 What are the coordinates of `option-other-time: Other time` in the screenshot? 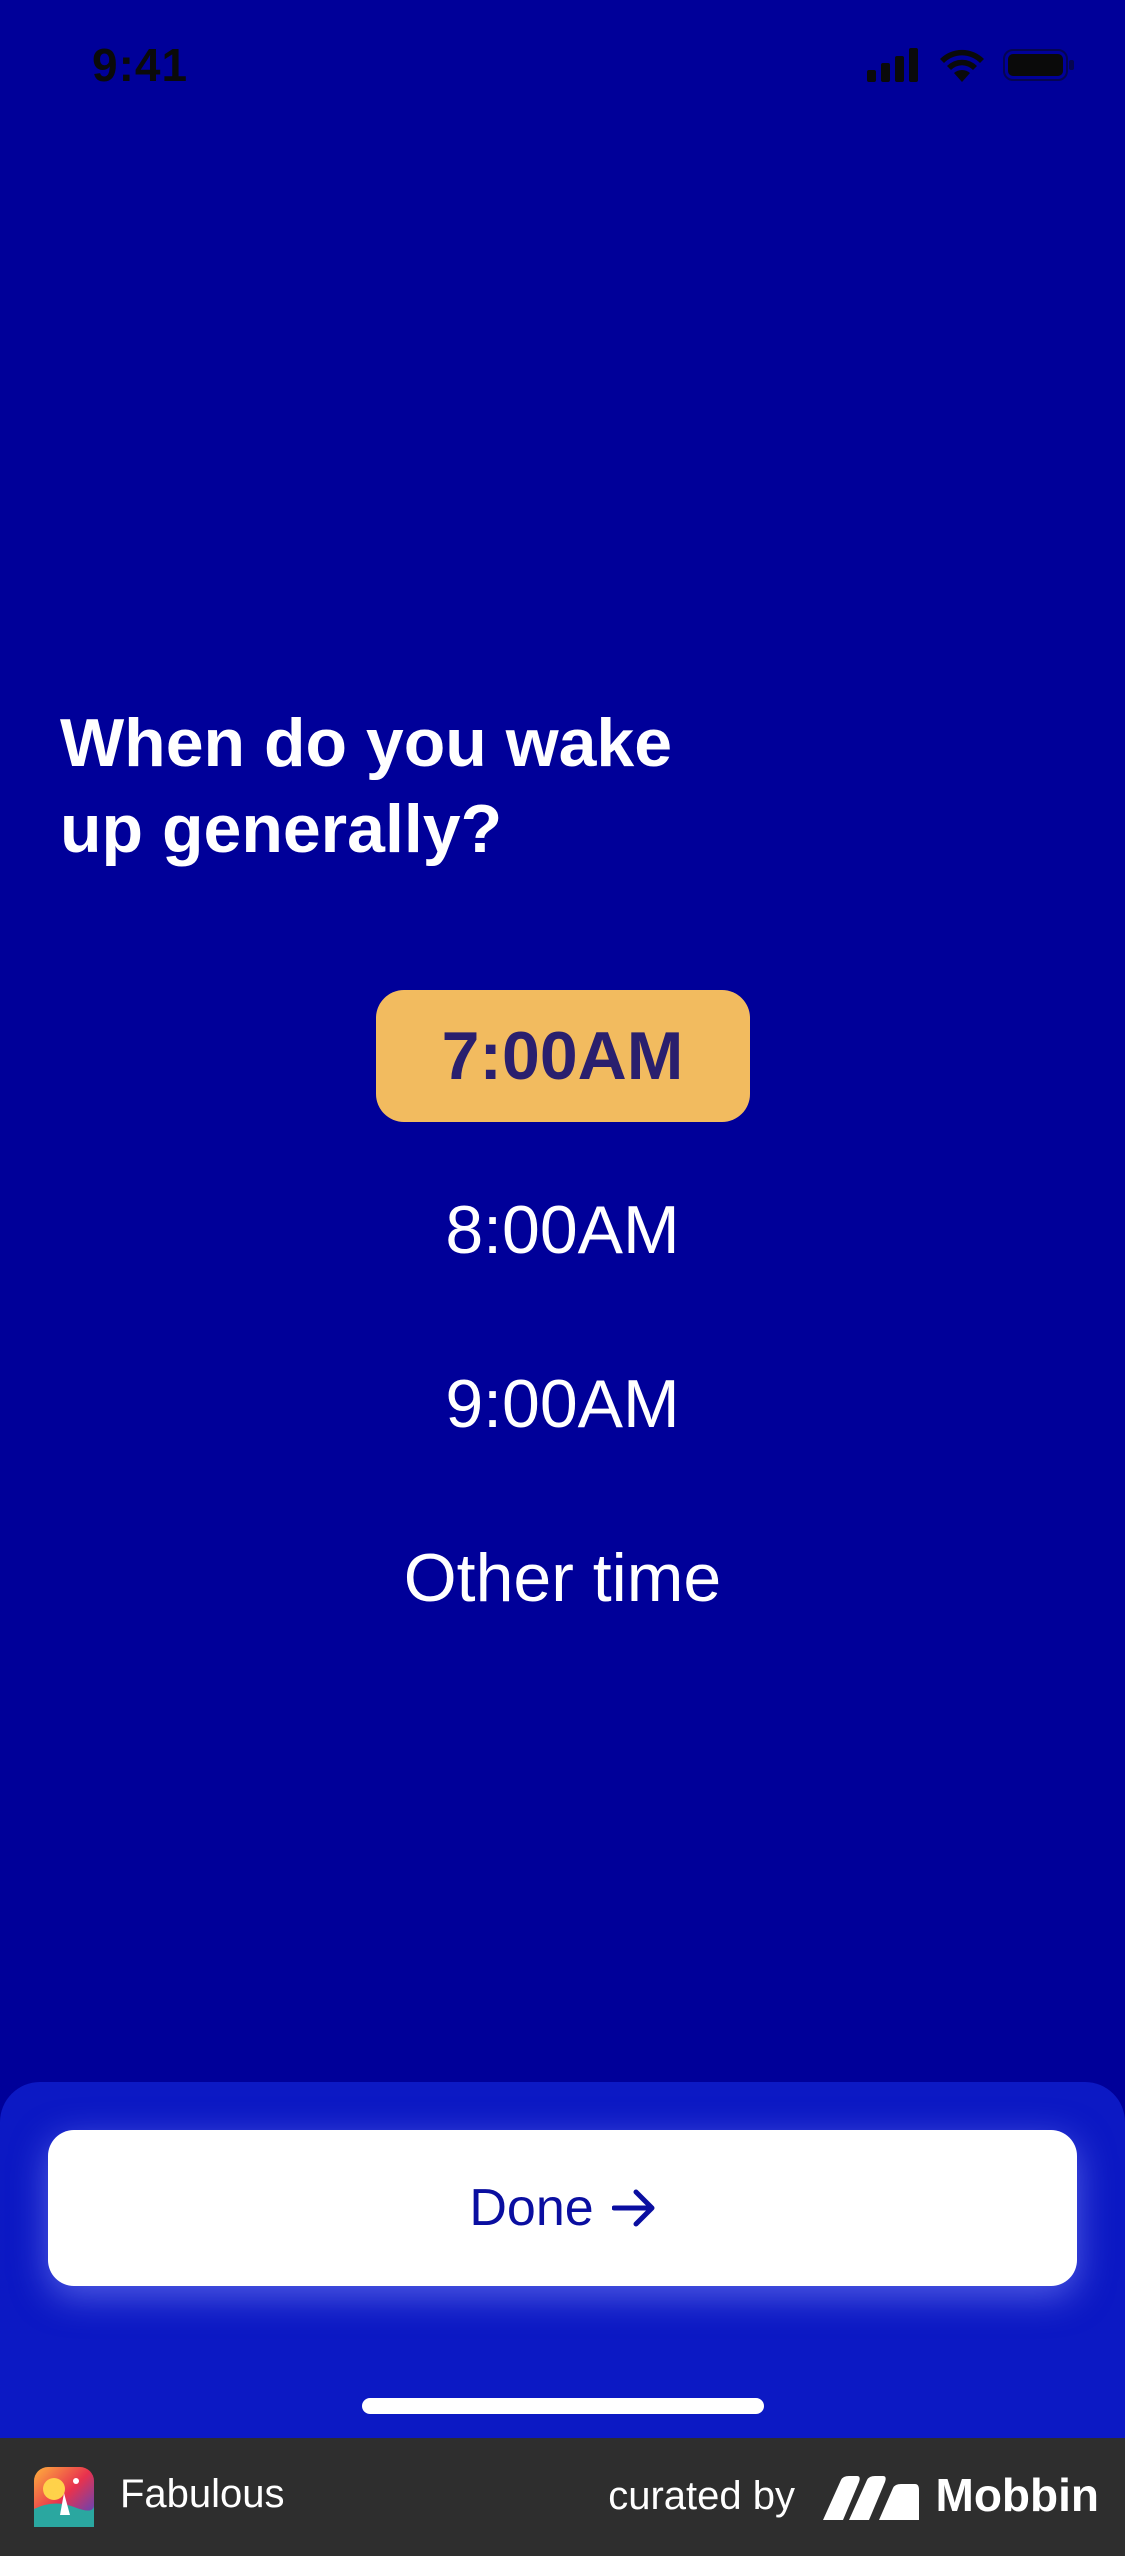 It's located at (562, 1578).